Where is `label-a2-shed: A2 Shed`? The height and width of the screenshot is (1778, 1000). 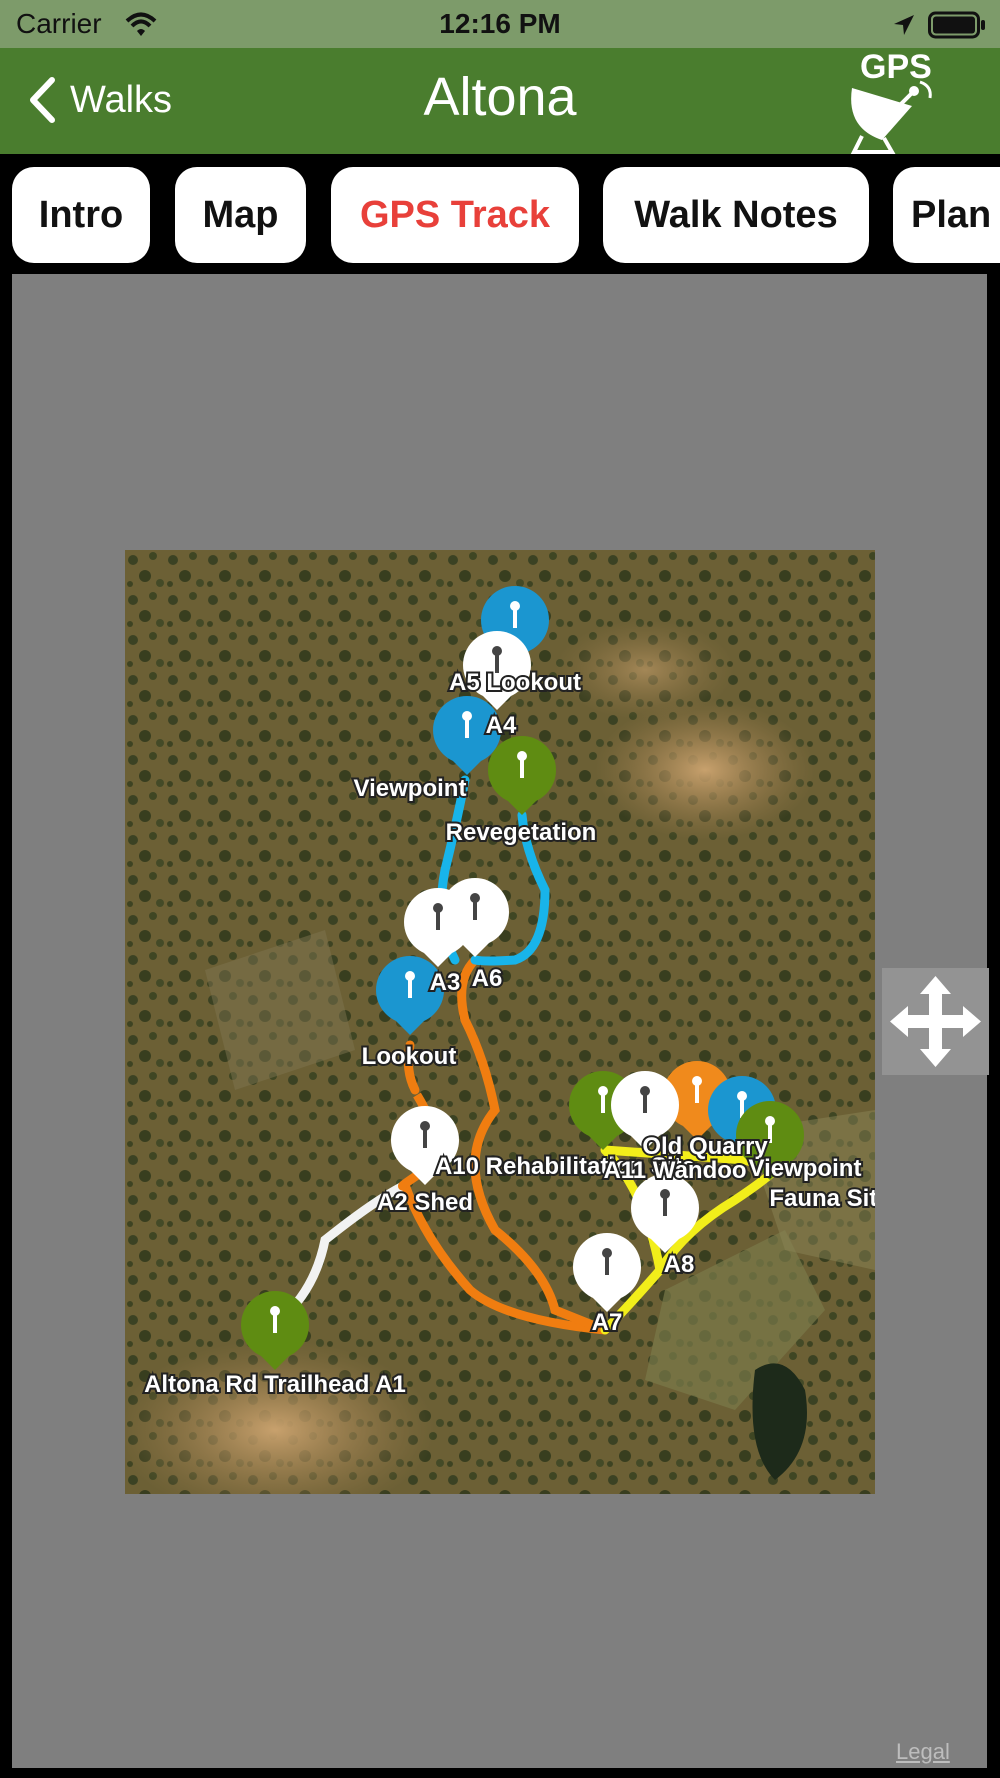
label-a2-shed: A2 Shed is located at coordinates (425, 1202).